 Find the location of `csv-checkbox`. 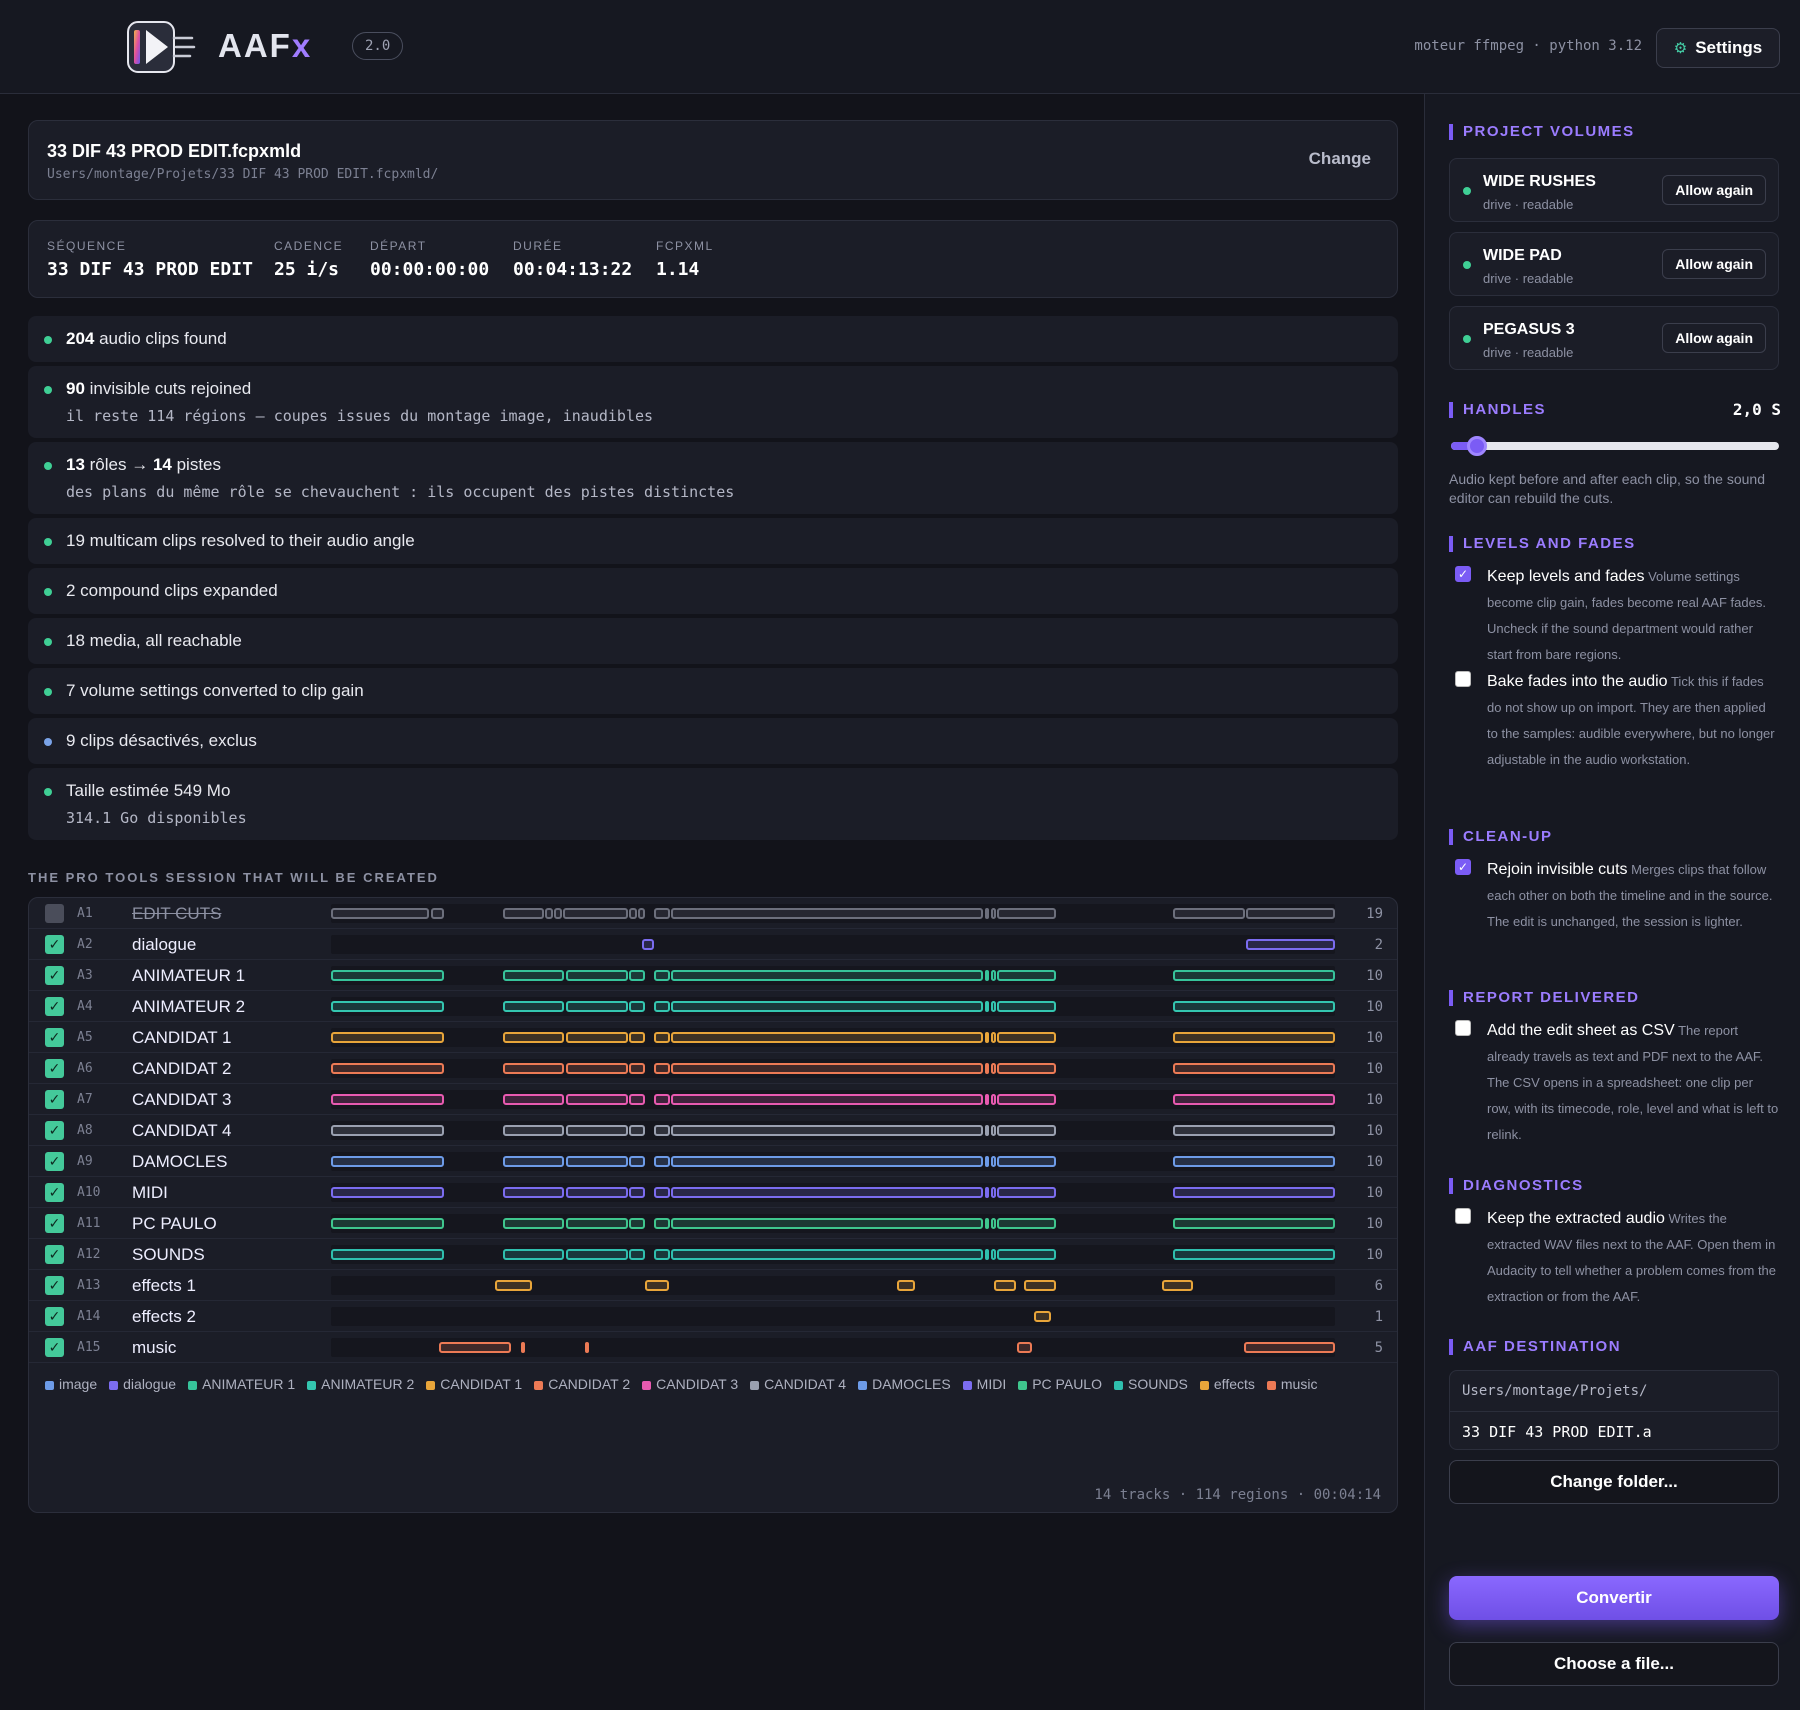

csv-checkbox is located at coordinates (1463, 1028).